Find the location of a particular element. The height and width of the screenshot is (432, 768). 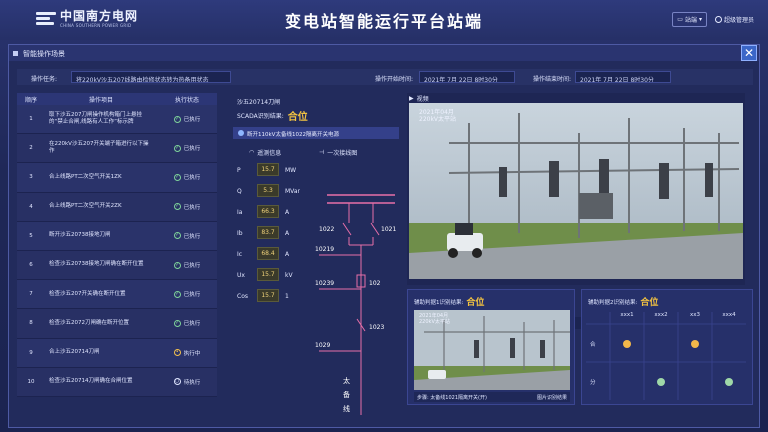

scada-label: SCADA识别结果: is located at coordinates (260, 116).